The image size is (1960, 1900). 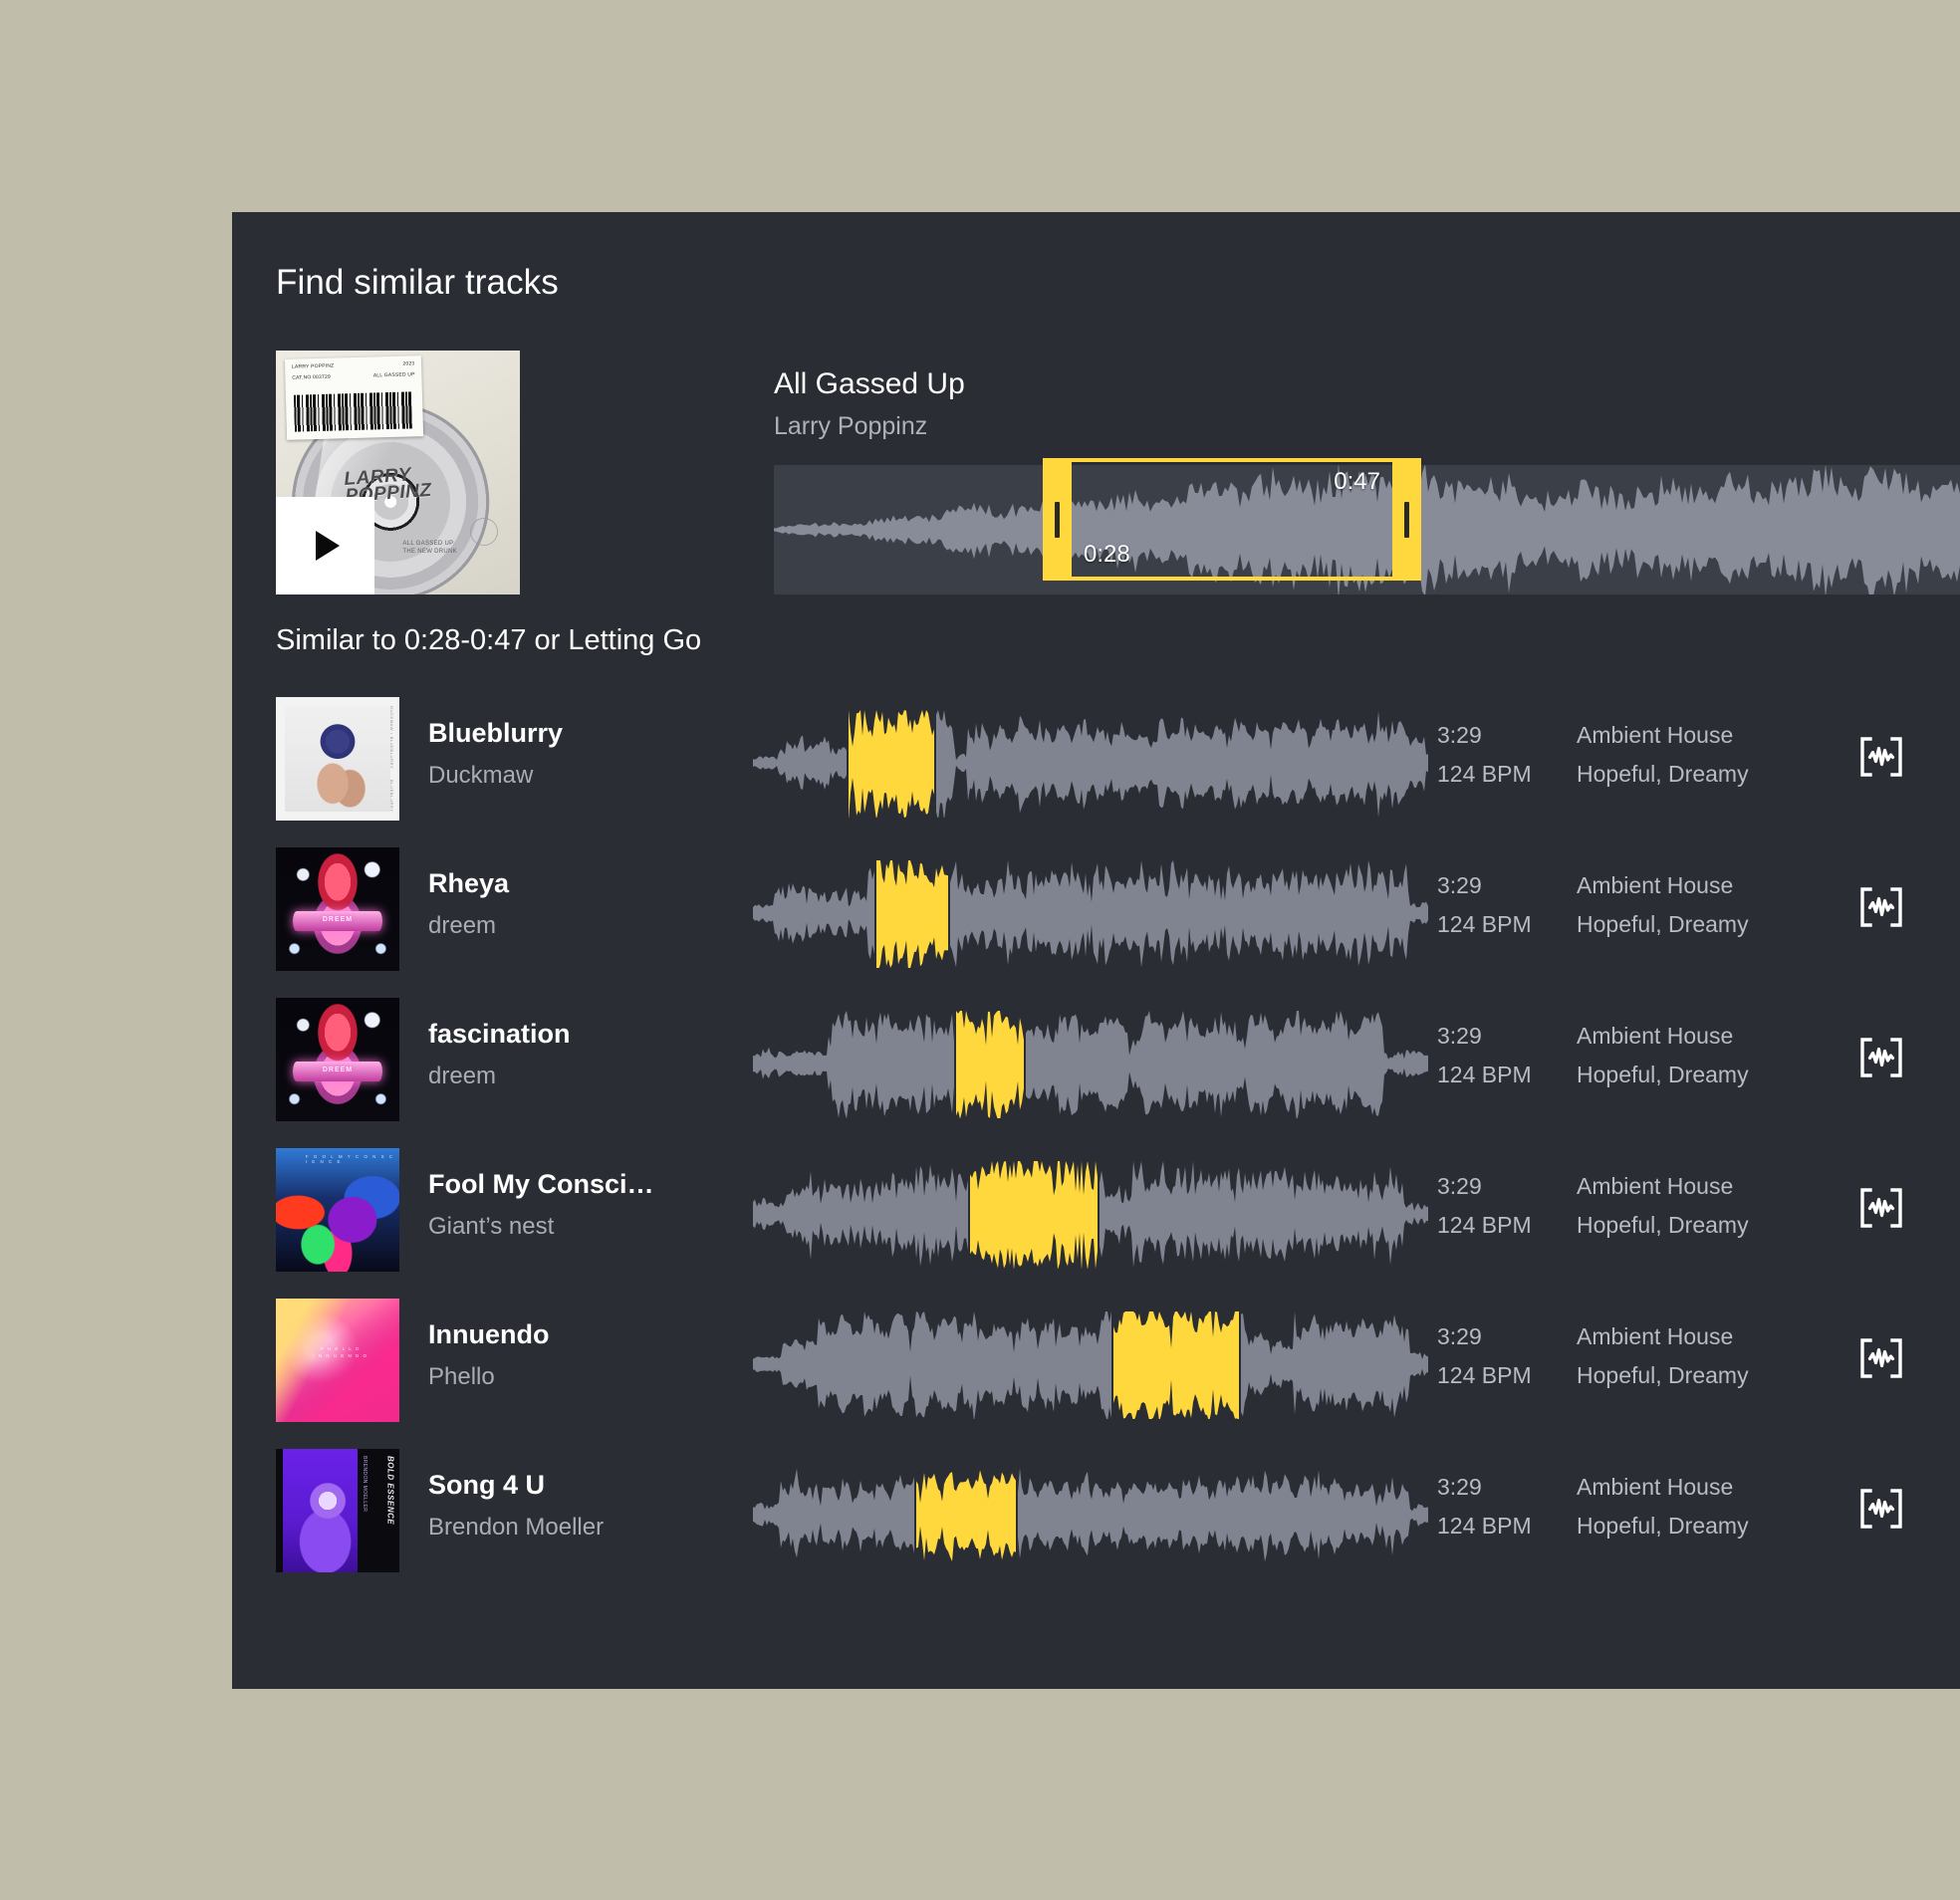 I want to click on track-artwork-image: P H E L L OI N N U E N D O, so click(x=338, y=1360).